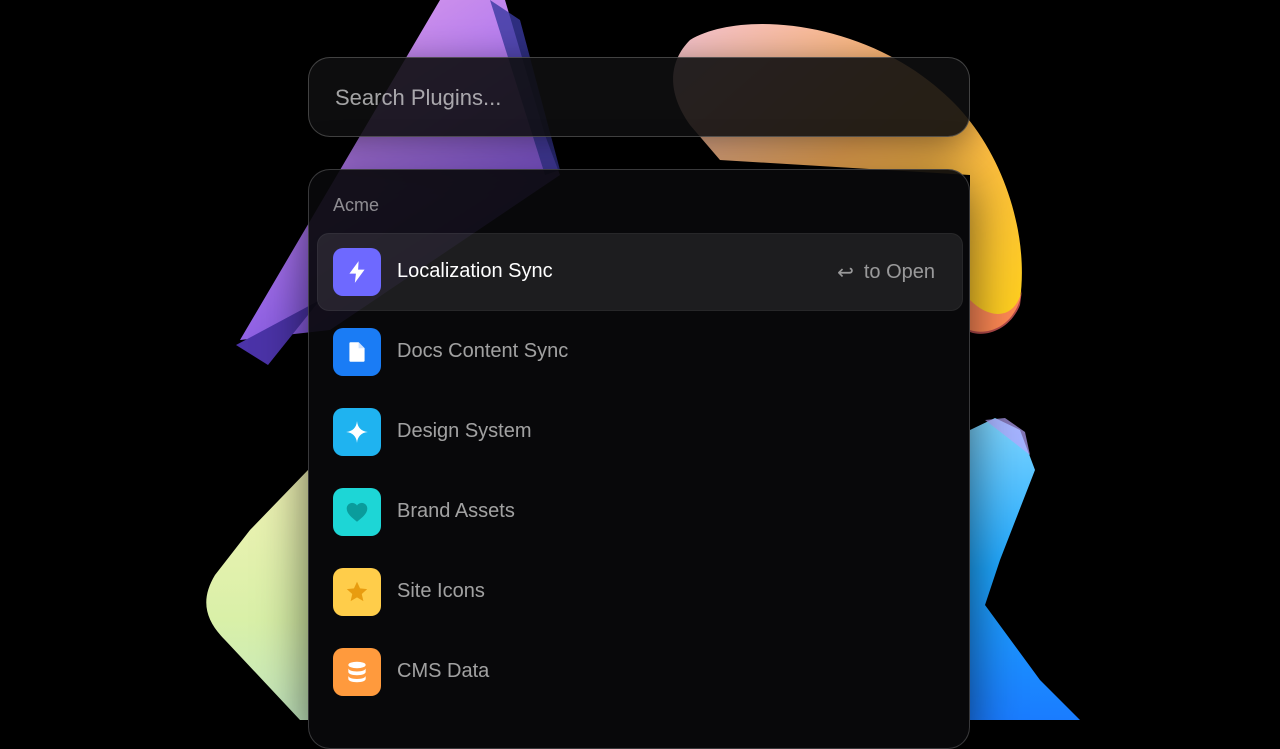  Describe the element at coordinates (456, 511) in the screenshot. I see `plugin-item-label: Brand Assets` at that location.